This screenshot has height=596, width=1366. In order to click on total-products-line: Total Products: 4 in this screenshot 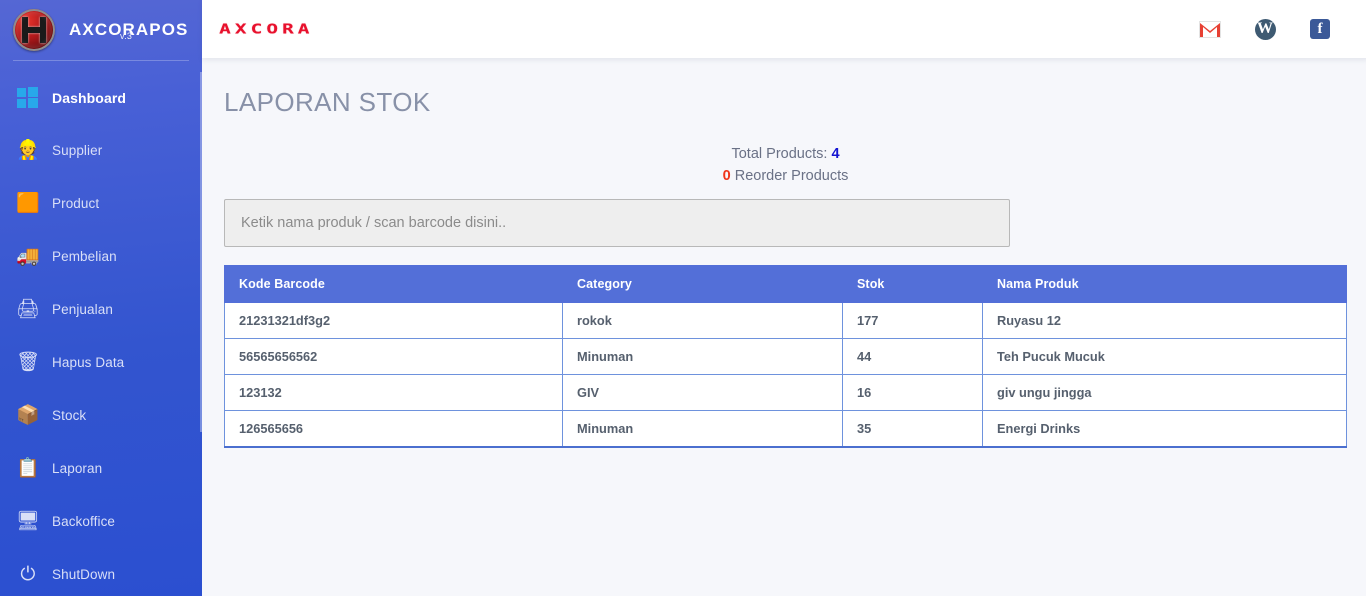, I will do `click(784, 154)`.